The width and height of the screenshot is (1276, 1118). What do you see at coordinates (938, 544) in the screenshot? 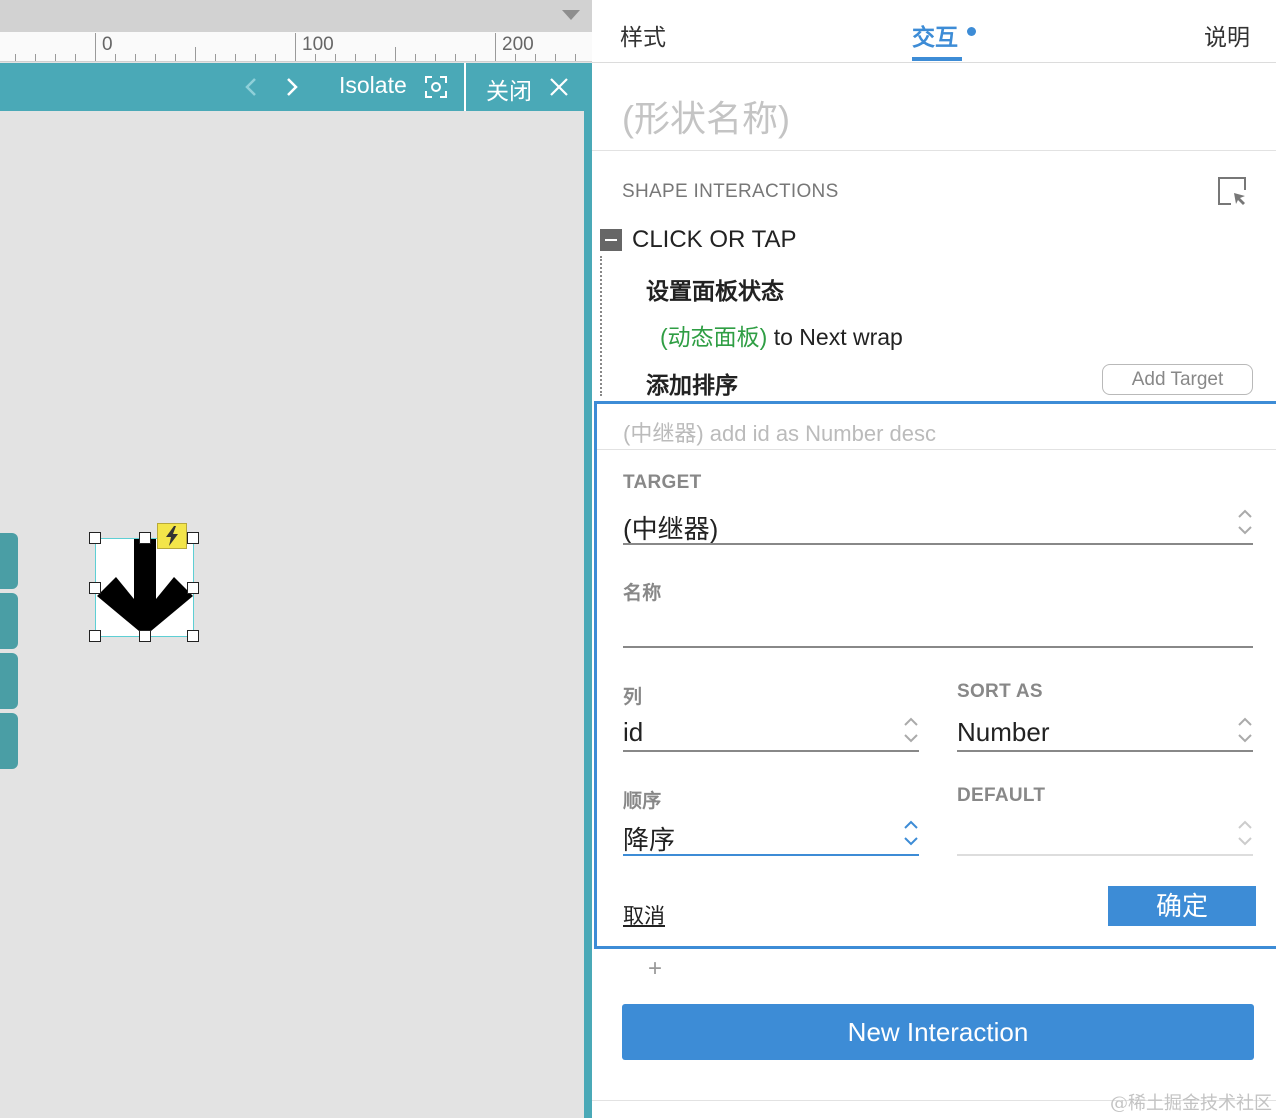
I see `target-underline` at bounding box center [938, 544].